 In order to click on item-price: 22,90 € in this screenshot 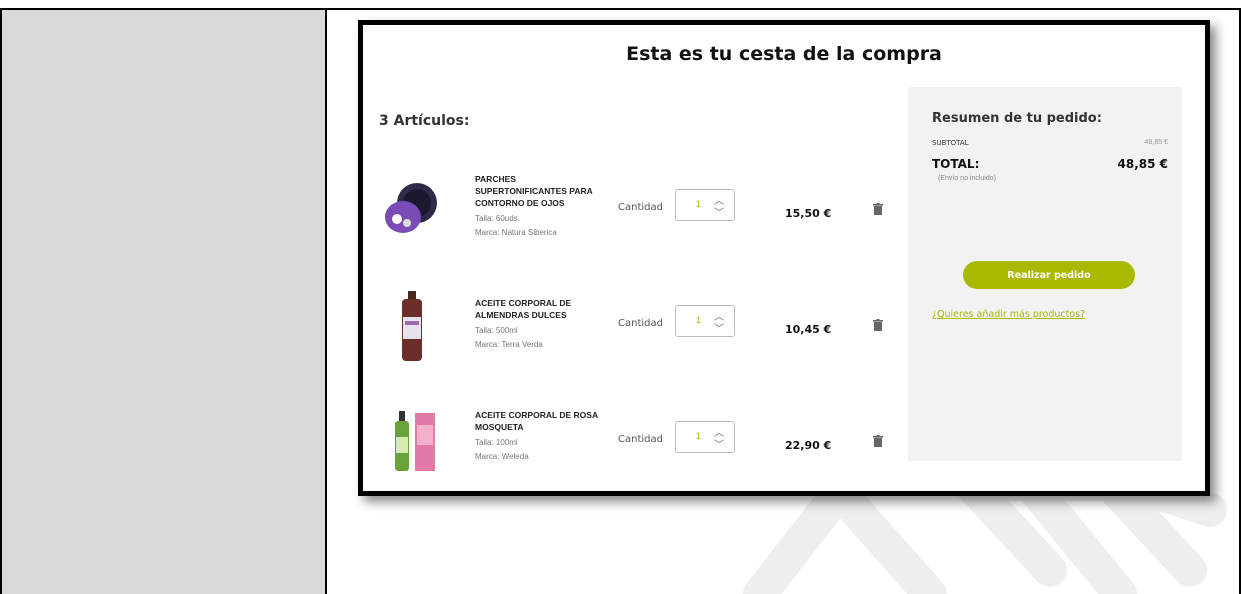, I will do `click(808, 445)`.